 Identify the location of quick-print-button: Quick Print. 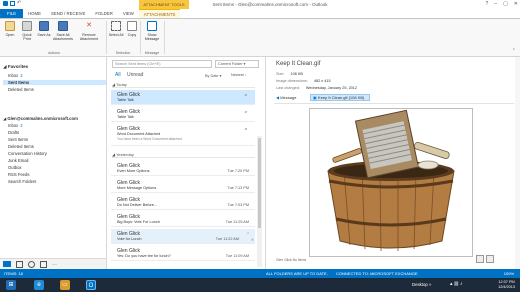
(27, 31).